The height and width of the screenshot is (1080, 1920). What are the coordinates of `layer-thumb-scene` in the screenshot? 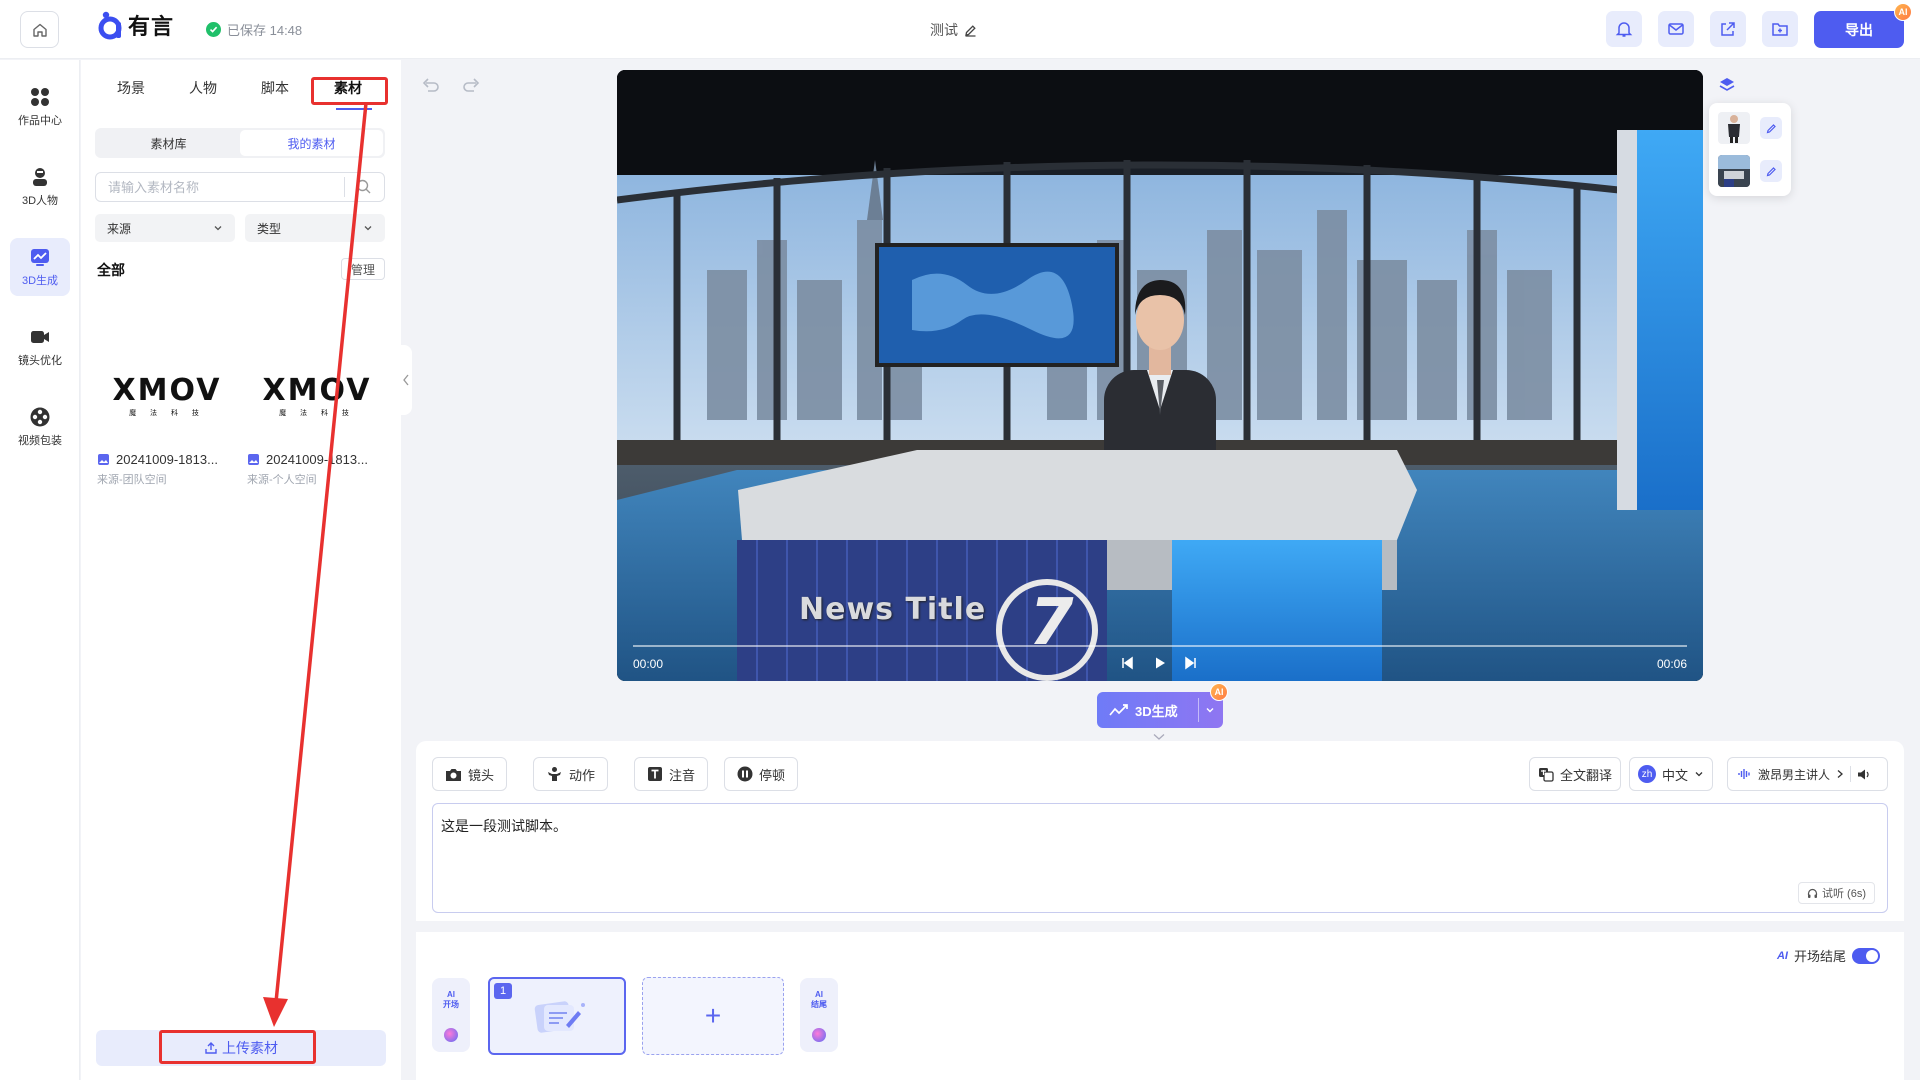 It's located at (1734, 171).